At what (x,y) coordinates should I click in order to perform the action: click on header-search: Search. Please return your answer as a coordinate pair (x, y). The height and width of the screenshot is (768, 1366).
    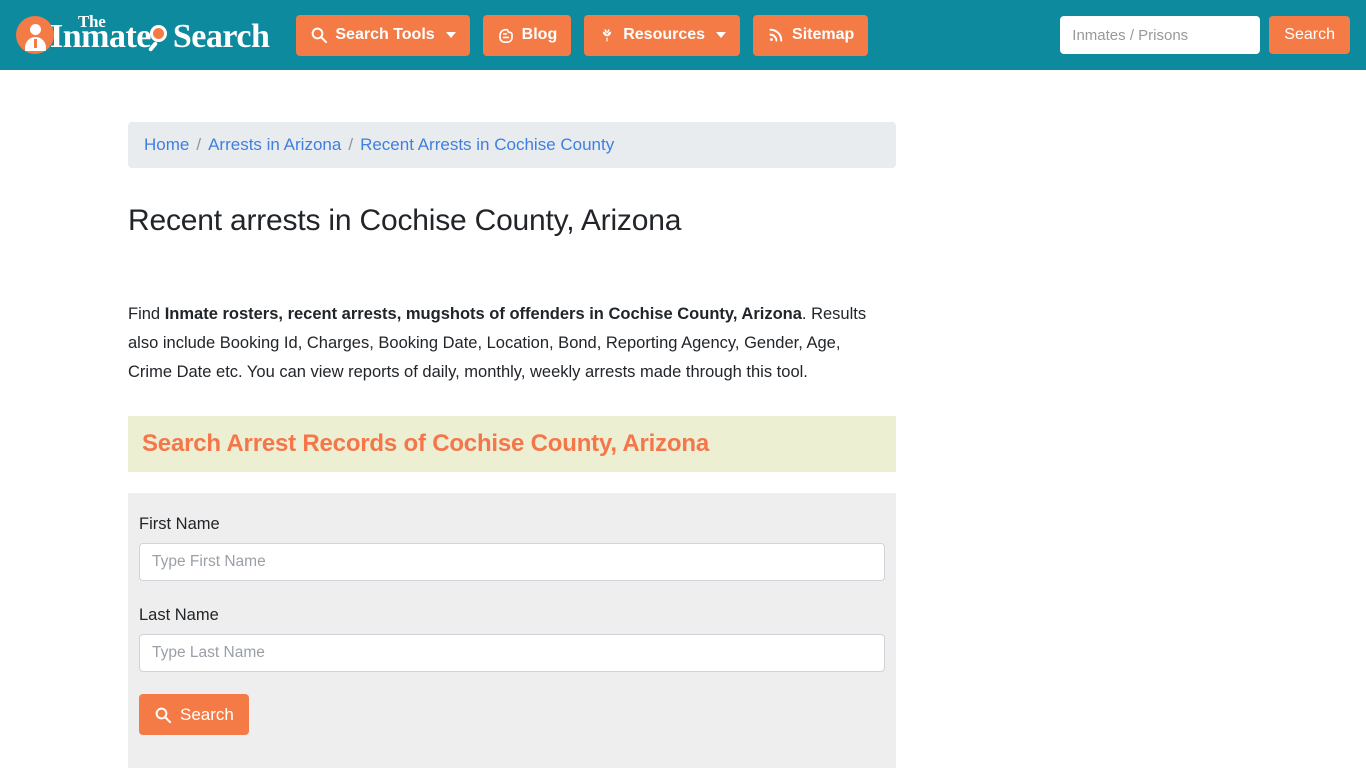
    Looking at the image, I should click on (1205, 35).